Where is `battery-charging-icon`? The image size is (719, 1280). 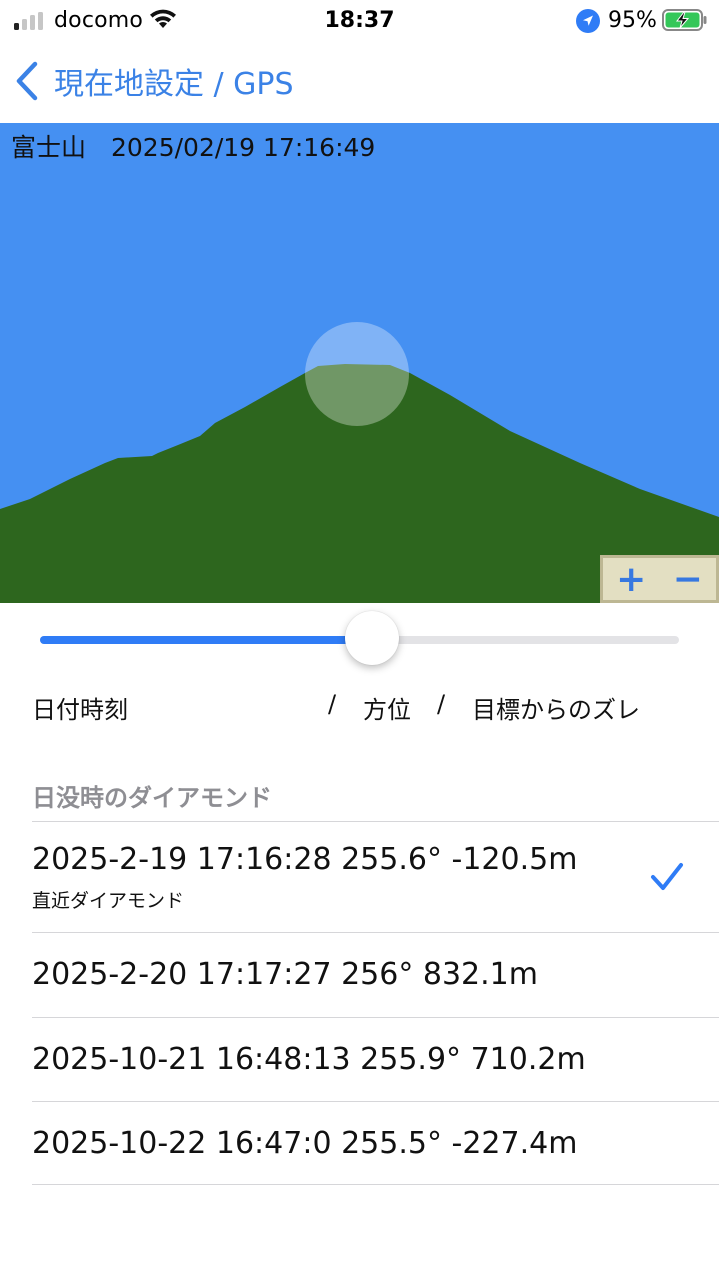
battery-charging-icon is located at coordinates (684, 20).